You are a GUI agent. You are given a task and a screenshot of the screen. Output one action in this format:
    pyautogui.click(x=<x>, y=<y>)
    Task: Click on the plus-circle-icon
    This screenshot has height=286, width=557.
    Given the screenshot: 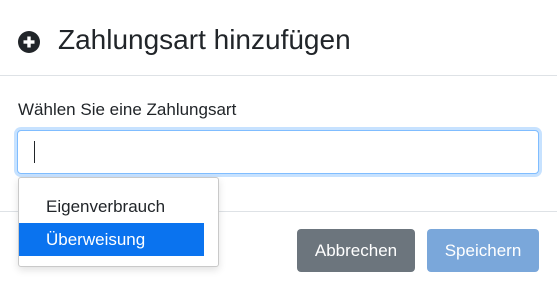 What is the action you would take?
    pyautogui.click(x=29, y=42)
    